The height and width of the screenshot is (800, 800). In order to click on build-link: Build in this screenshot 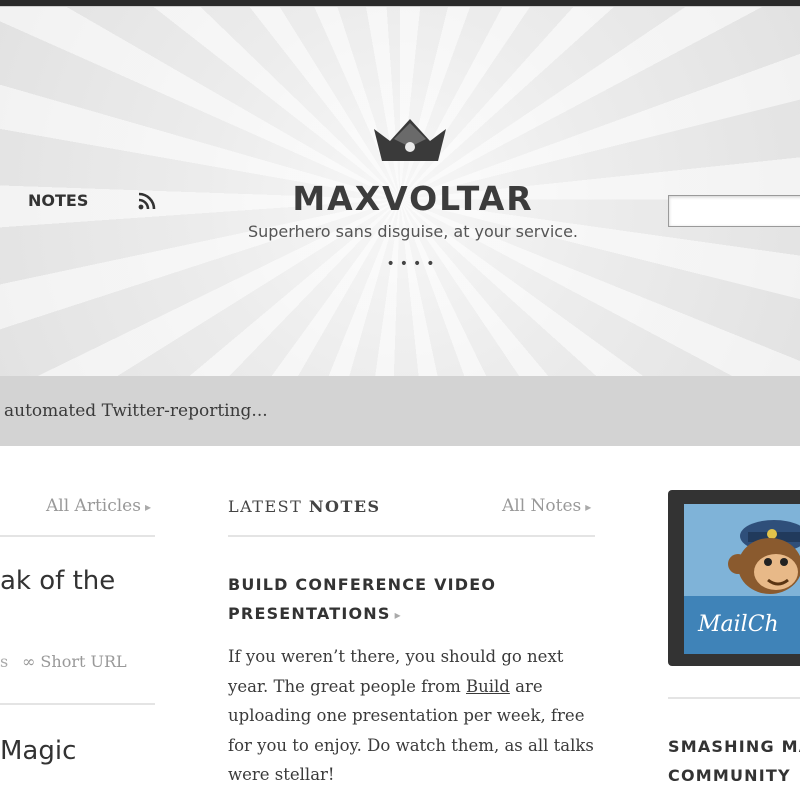, I will do `click(488, 686)`.